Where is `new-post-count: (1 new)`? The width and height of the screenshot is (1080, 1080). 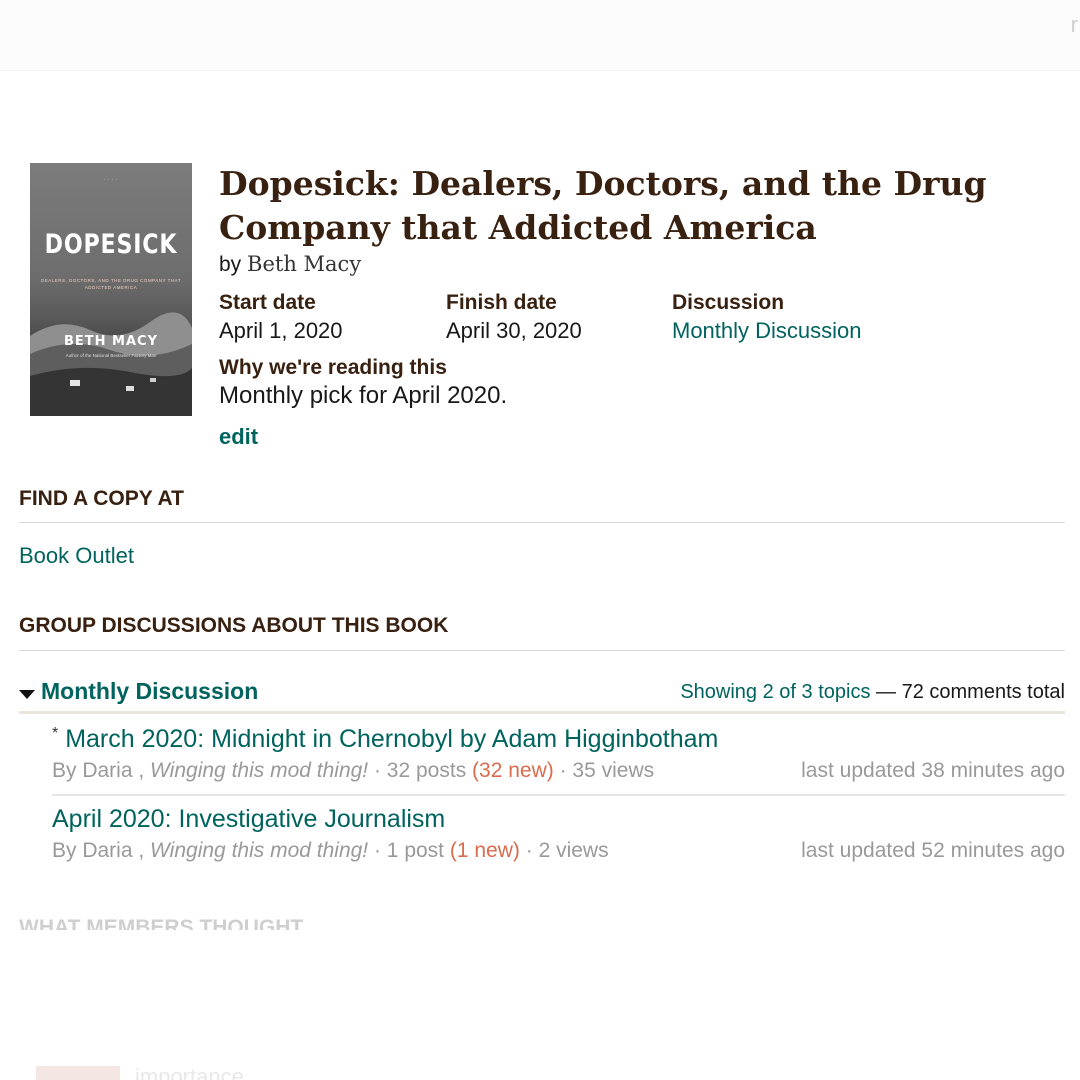 new-post-count: (1 new) is located at coordinates (485, 850).